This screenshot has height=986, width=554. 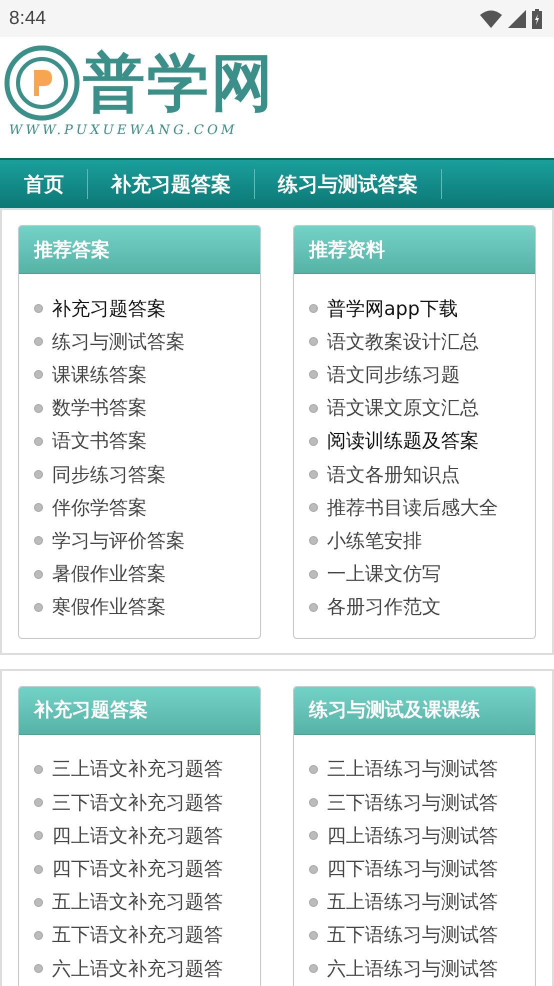 What do you see at coordinates (139, 250) in the screenshot?
I see `card-title: 推荐答案` at bounding box center [139, 250].